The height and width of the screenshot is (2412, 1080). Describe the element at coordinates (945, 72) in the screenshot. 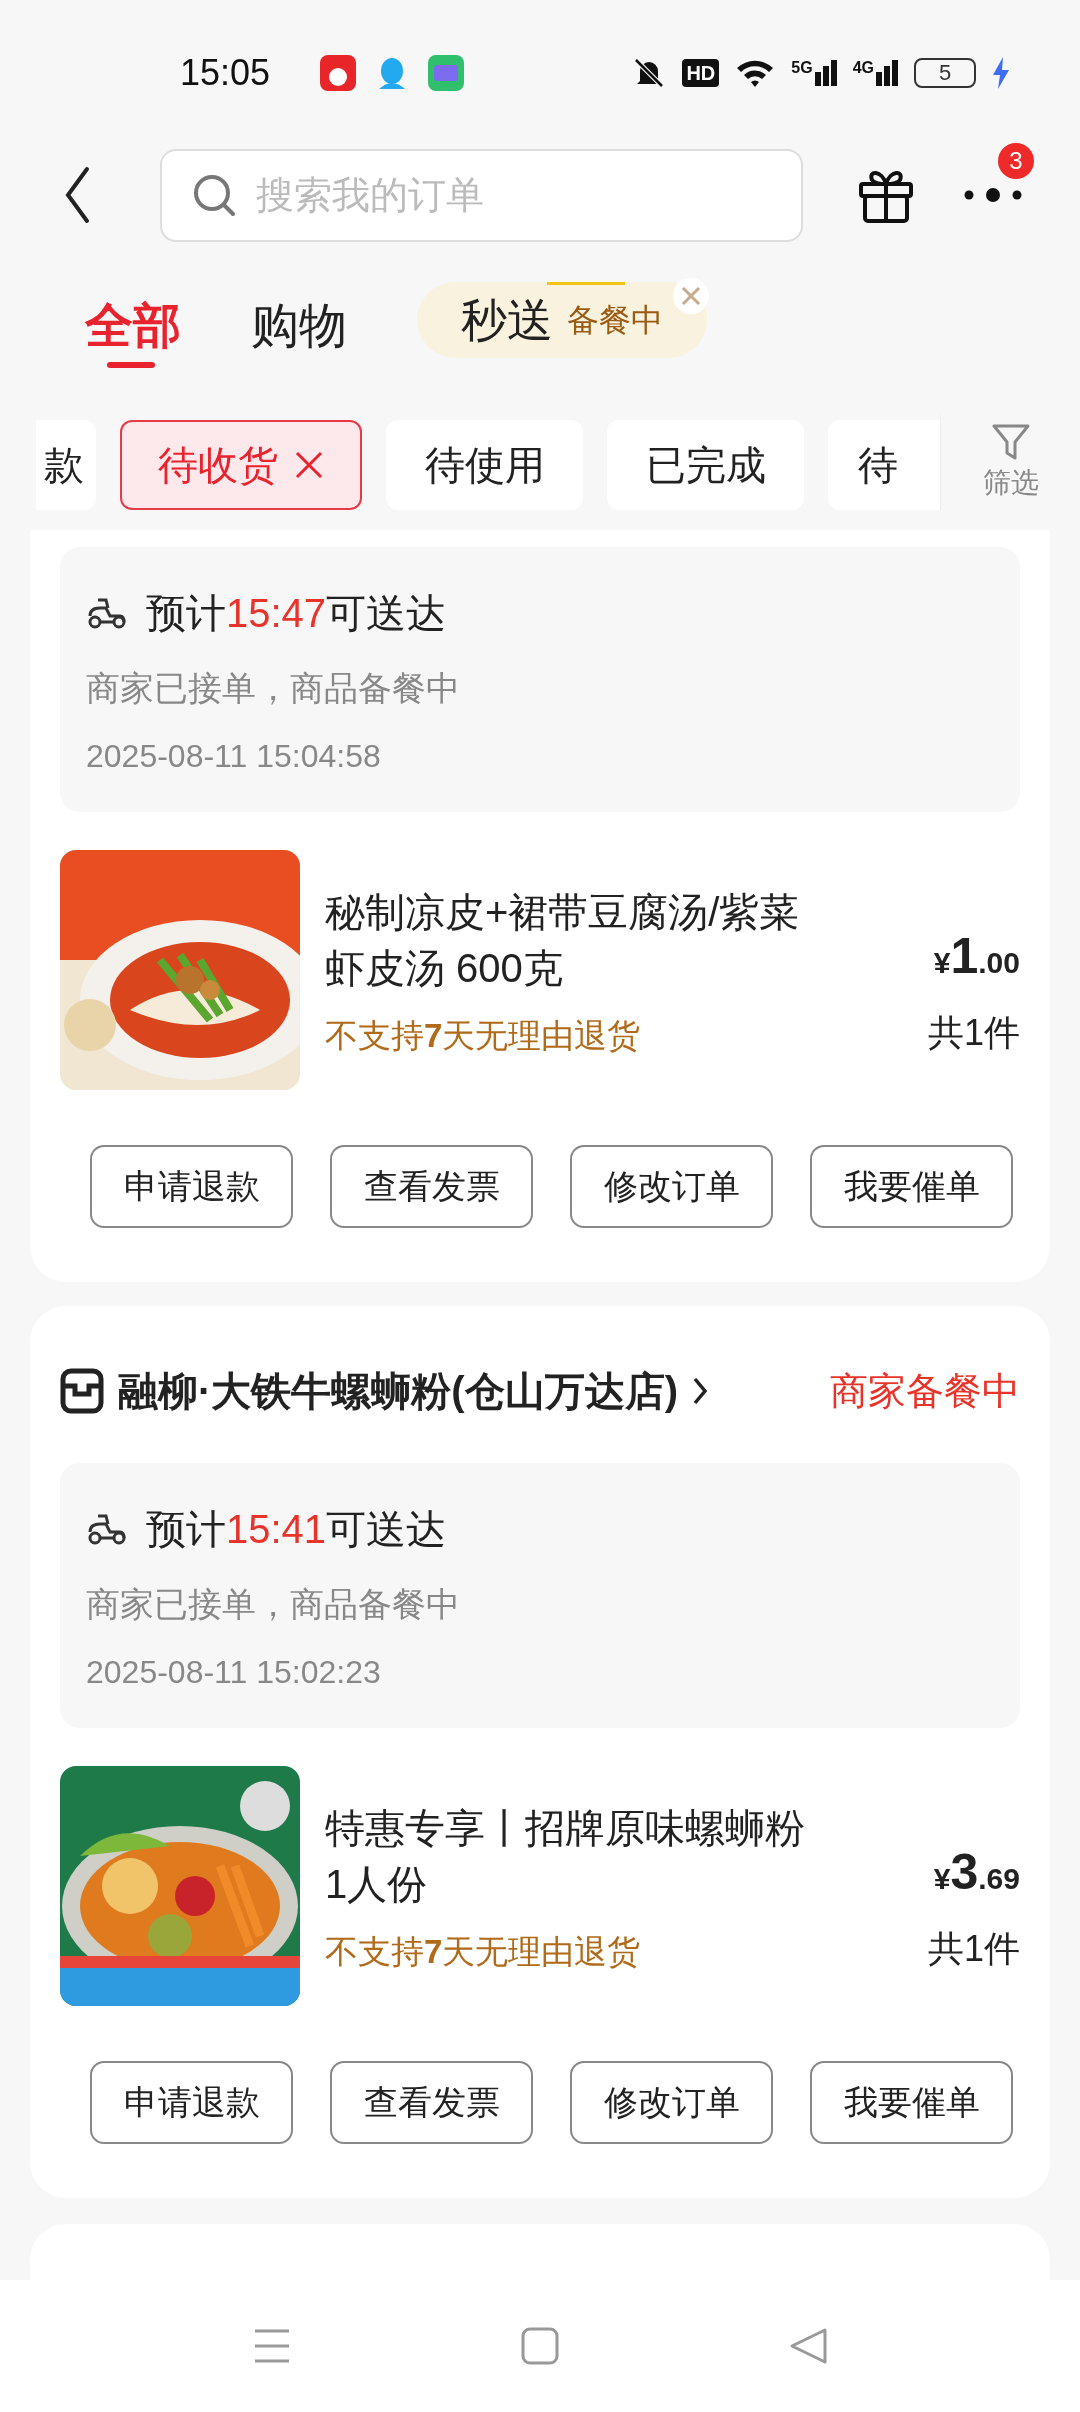

I see `battery-indicator: 5` at that location.